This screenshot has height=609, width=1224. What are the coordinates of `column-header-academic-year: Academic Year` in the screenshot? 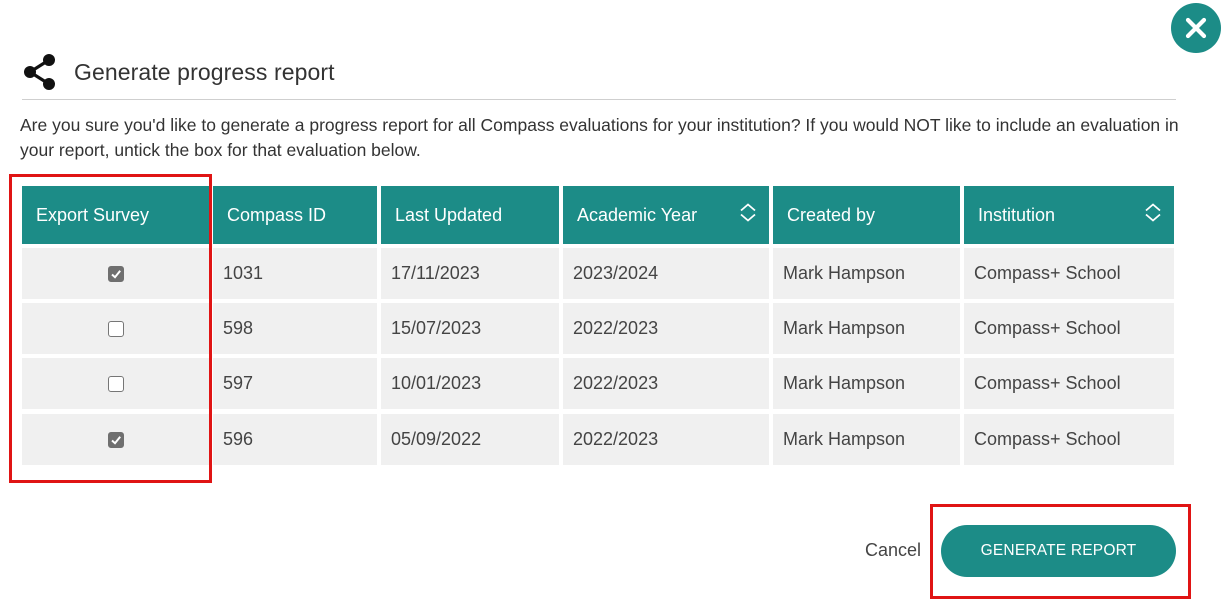 It's located at (666, 215).